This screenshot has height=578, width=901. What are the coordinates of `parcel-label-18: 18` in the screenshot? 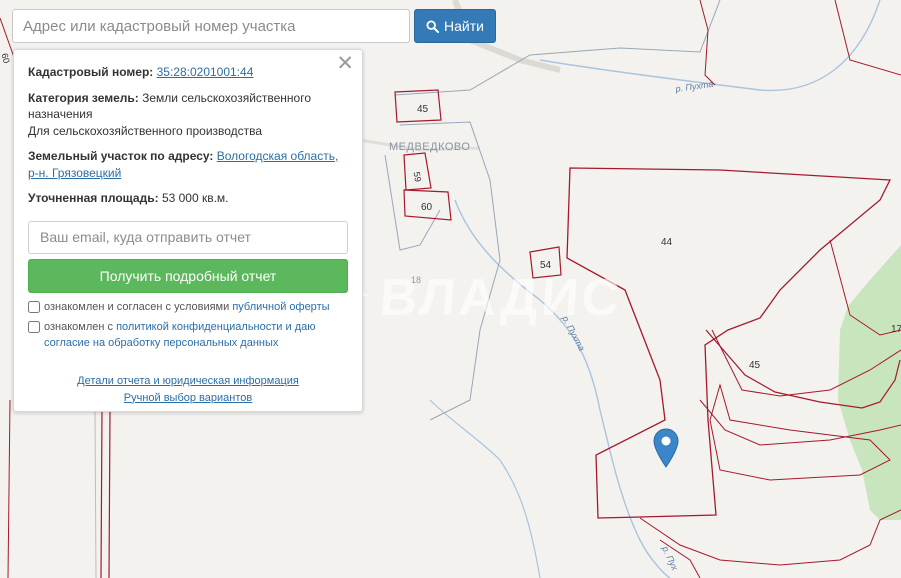 It's located at (416, 280).